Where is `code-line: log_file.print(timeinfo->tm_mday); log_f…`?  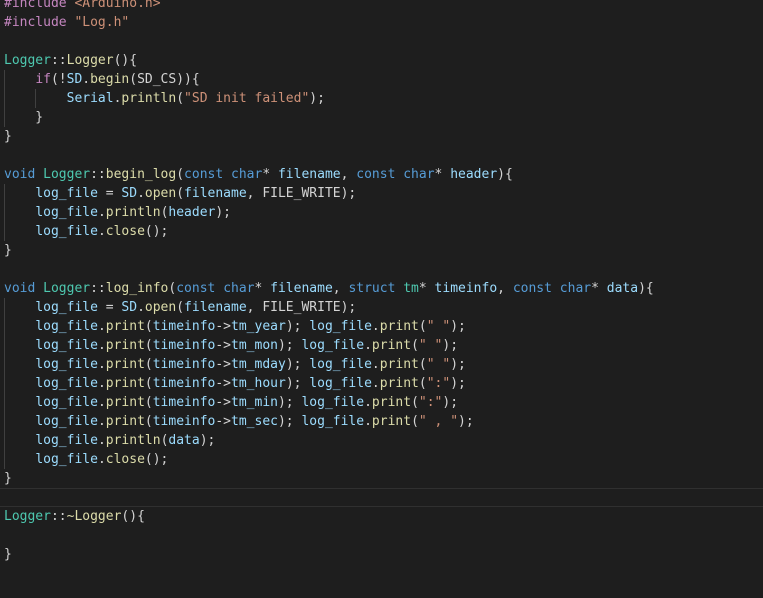 code-line: log_file.print(timeinfo->tm_mday); log_f… is located at coordinates (381, 364).